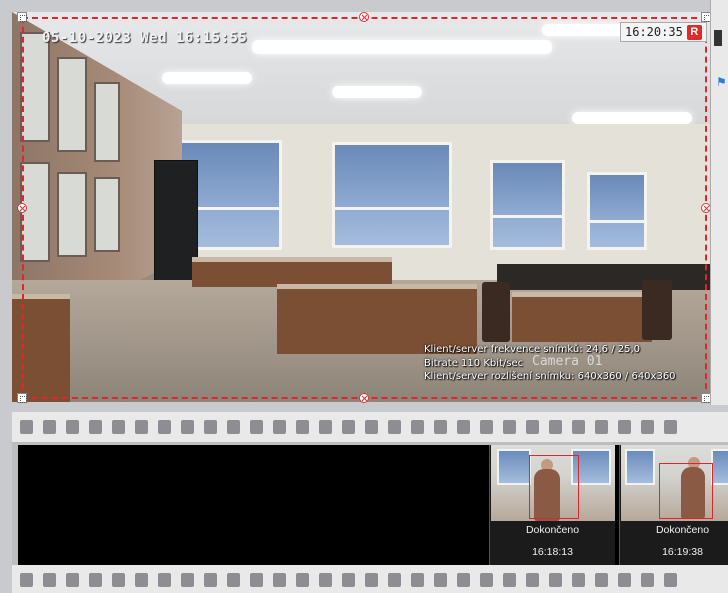  What do you see at coordinates (474, 363) in the screenshot?
I see `bitrate-stat: Bitrate 110 Kbit/sec` at bounding box center [474, 363].